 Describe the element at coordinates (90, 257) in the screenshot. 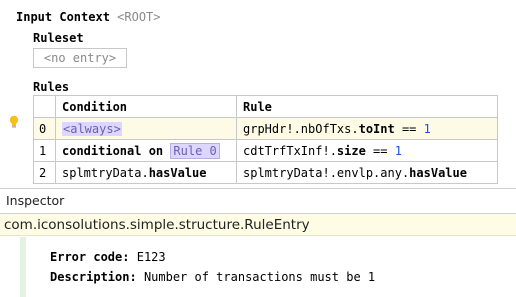

I see `error-code-label: Error code:` at that location.